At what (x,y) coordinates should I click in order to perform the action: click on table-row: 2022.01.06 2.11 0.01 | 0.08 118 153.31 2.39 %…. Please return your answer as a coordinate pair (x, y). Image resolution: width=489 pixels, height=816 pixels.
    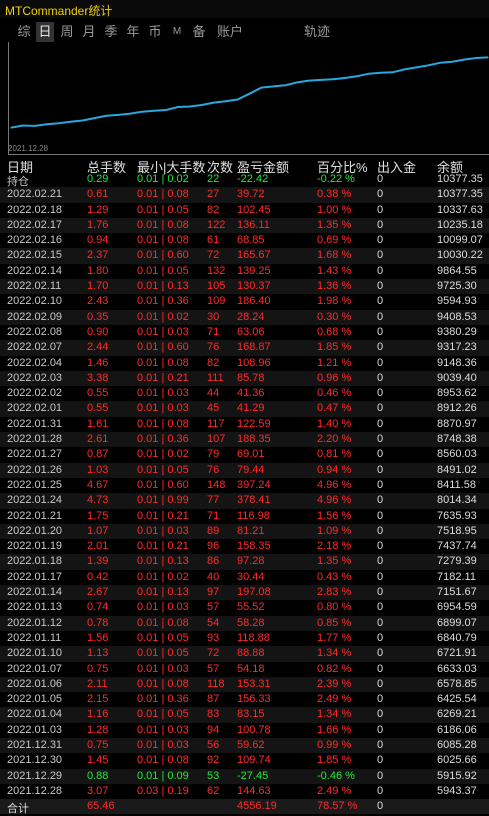
    Looking at the image, I should click on (244, 684).